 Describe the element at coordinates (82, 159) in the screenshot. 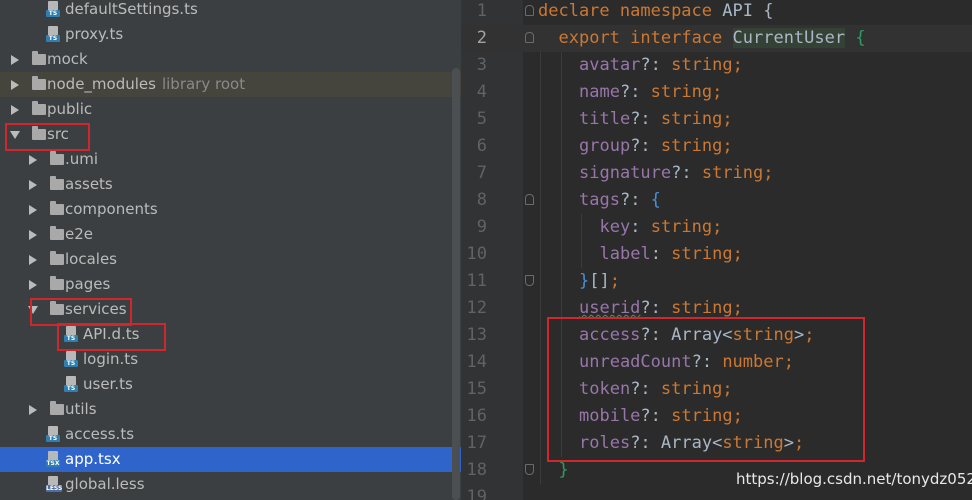

I see `tree-item-name: .umi` at that location.